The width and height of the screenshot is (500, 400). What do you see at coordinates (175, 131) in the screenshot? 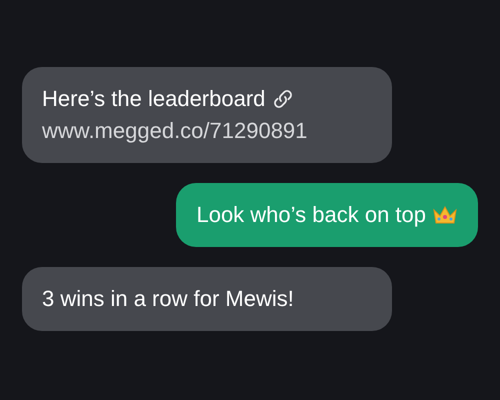
I see `message-link: www.megged.co/71290891` at bounding box center [175, 131].